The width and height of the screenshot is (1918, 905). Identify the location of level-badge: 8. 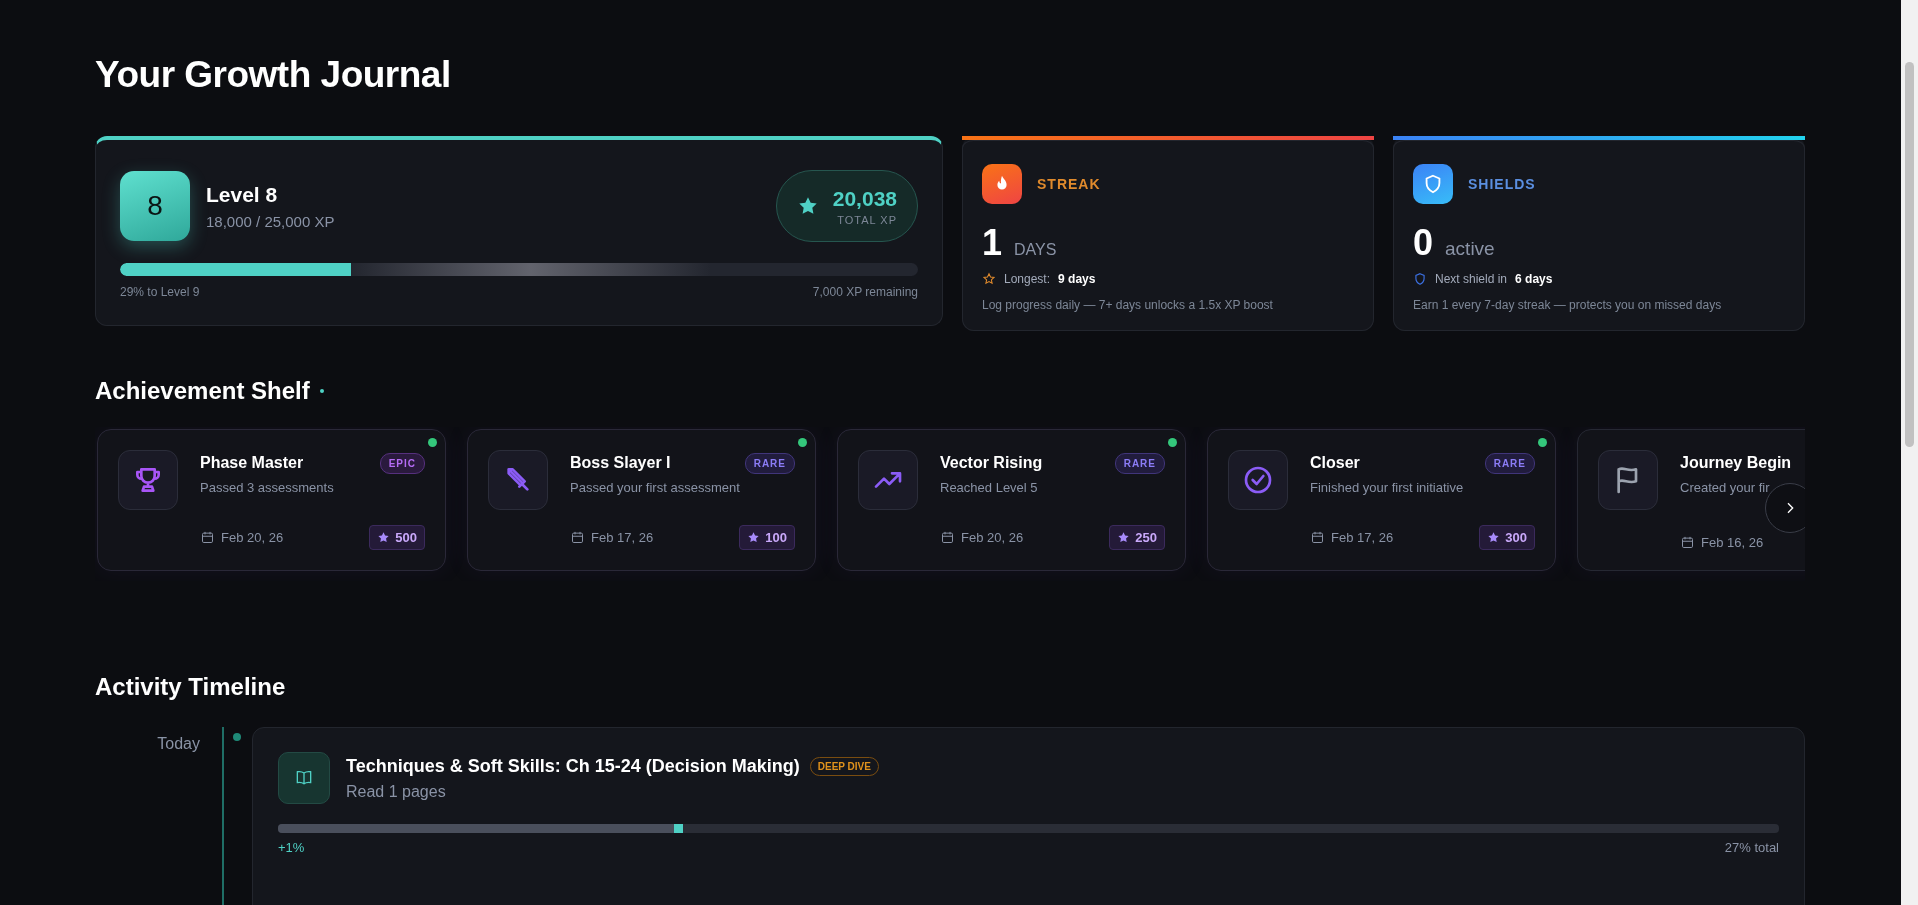
(155, 206).